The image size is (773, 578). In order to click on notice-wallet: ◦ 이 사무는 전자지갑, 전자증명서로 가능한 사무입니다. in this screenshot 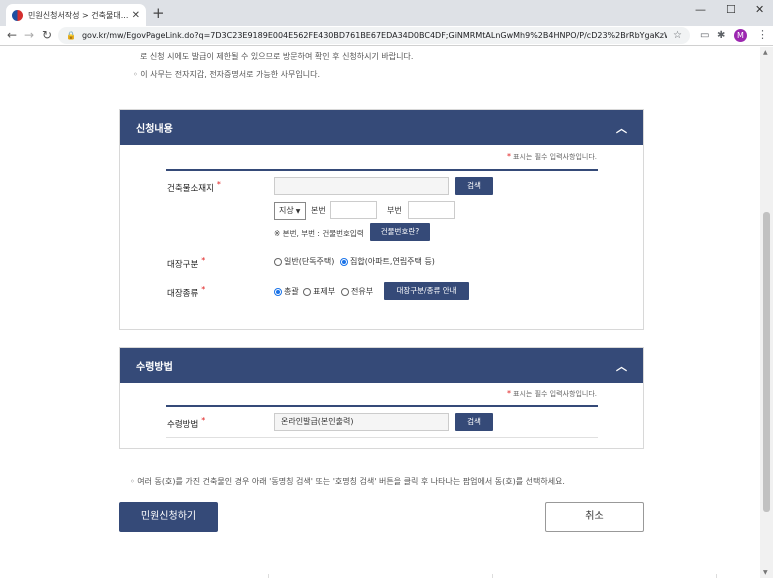, I will do `click(226, 74)`.